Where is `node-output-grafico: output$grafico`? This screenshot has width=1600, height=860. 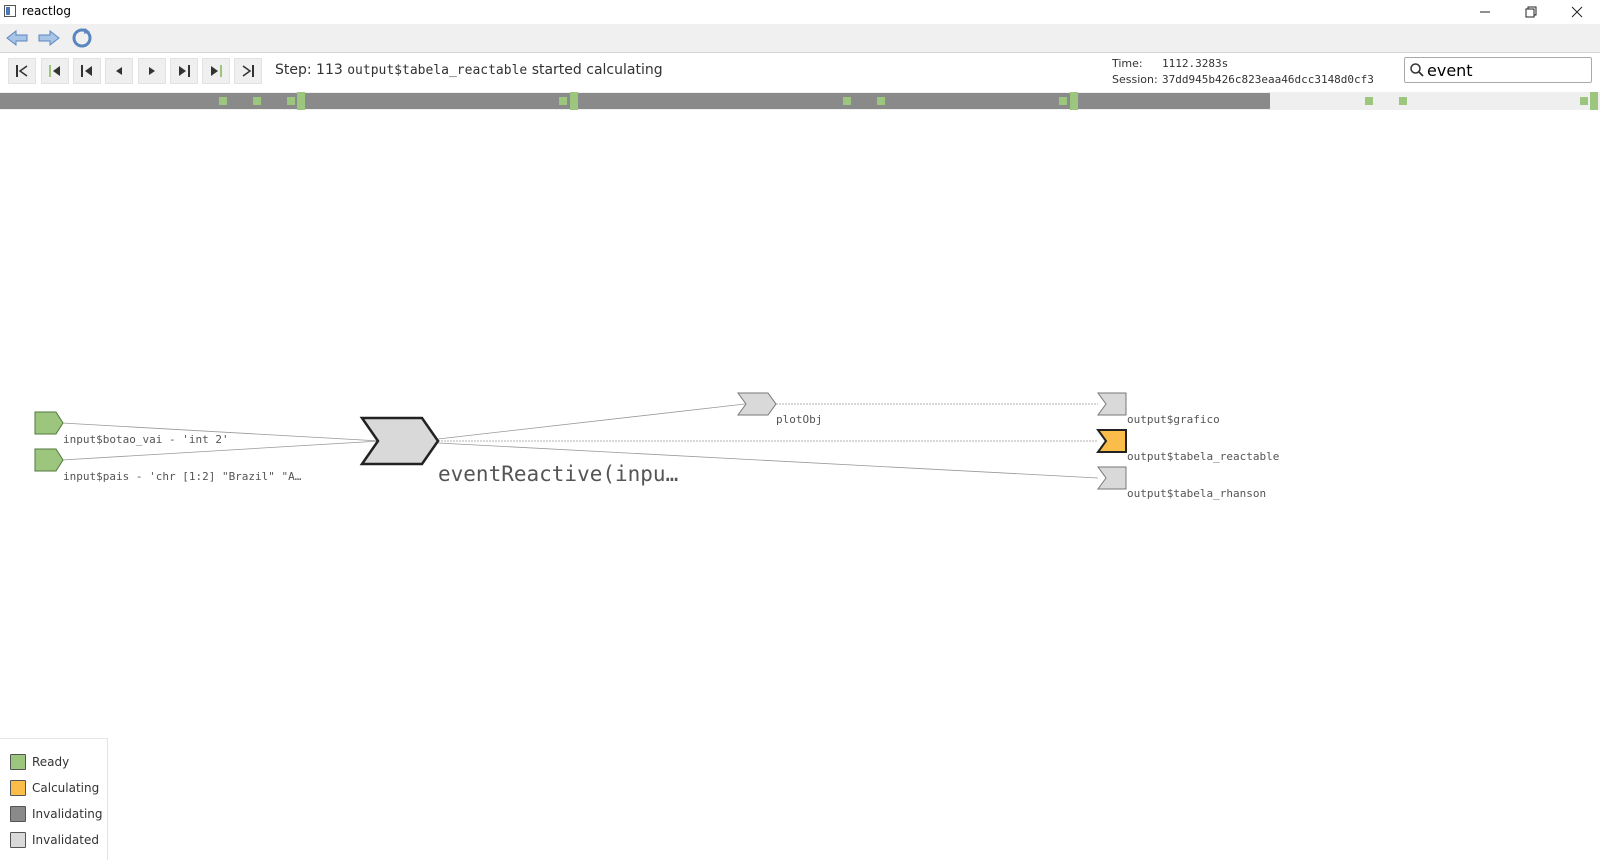
node-output-grafico: output$grafico is located at coordinates (1158, 409).